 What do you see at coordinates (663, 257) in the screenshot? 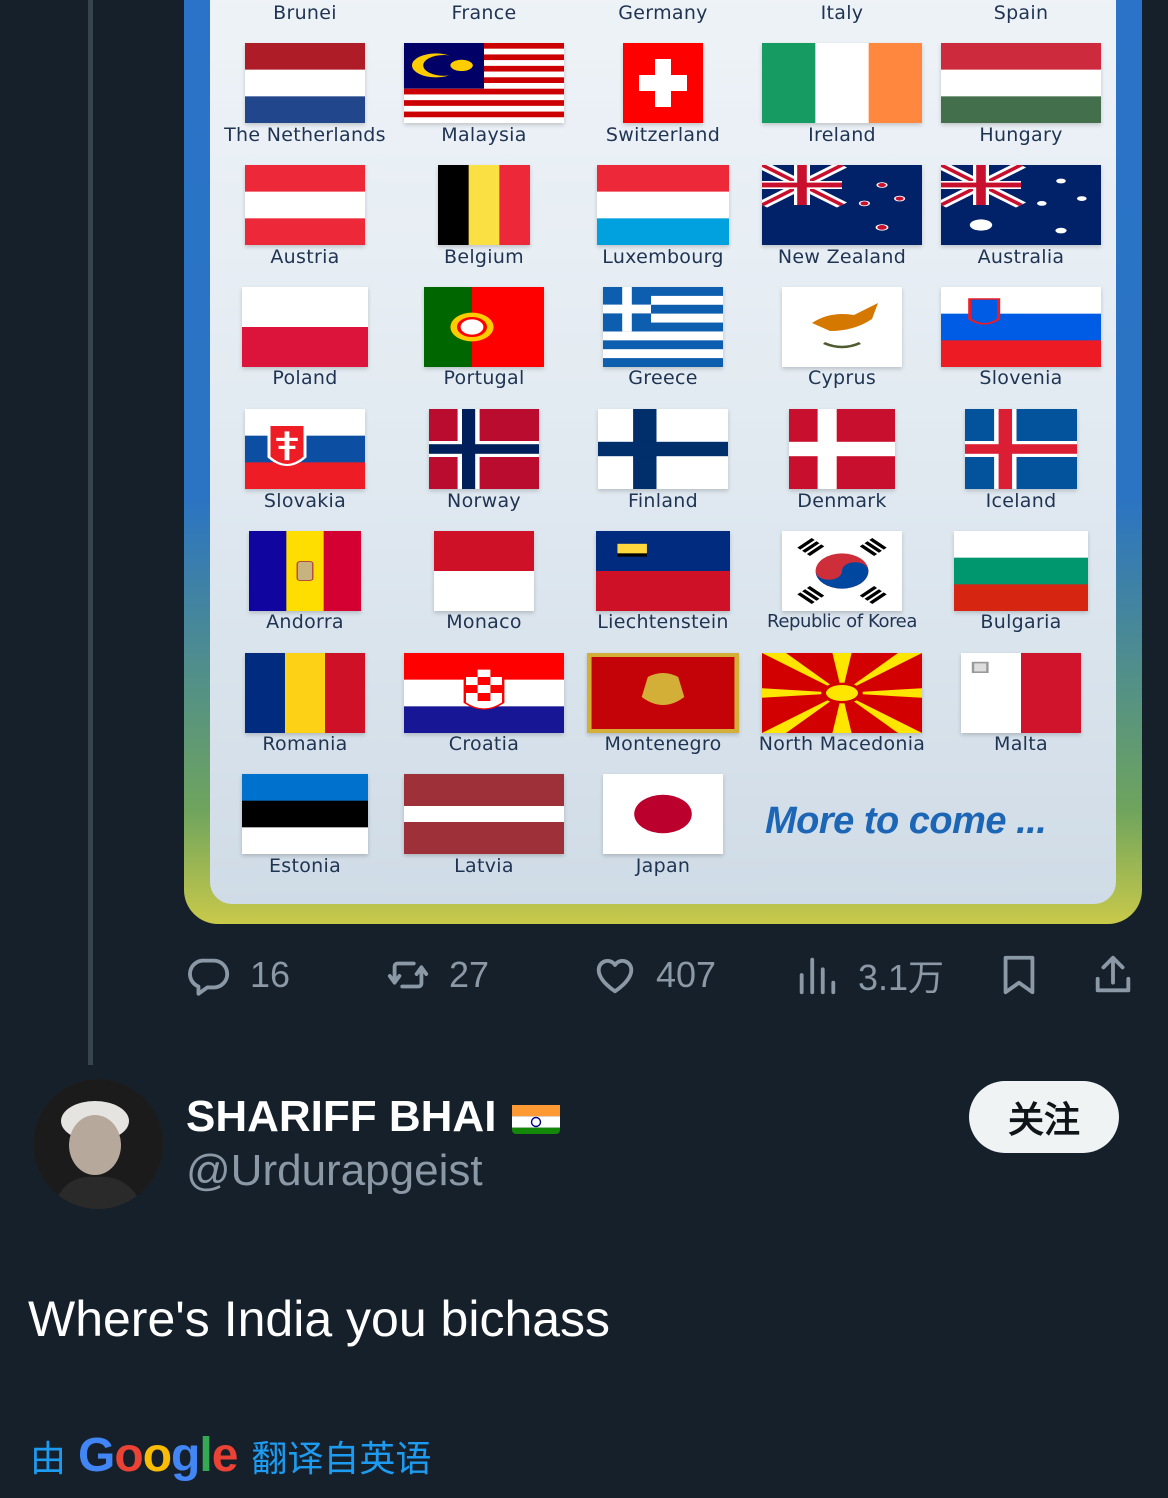
I see `country-label-luxembourg: Luxembourg` at bounding box center [663, 257].